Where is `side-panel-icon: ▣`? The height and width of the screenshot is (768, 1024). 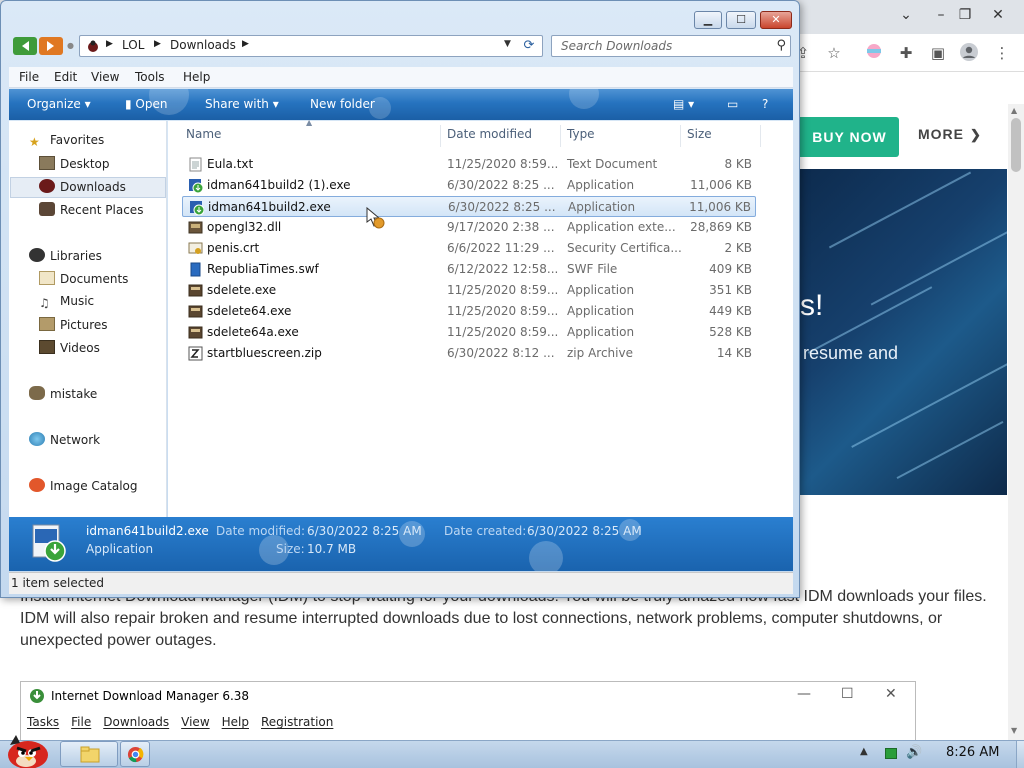 side-panel-icon: ▣ is located at coordinates (938, 53).